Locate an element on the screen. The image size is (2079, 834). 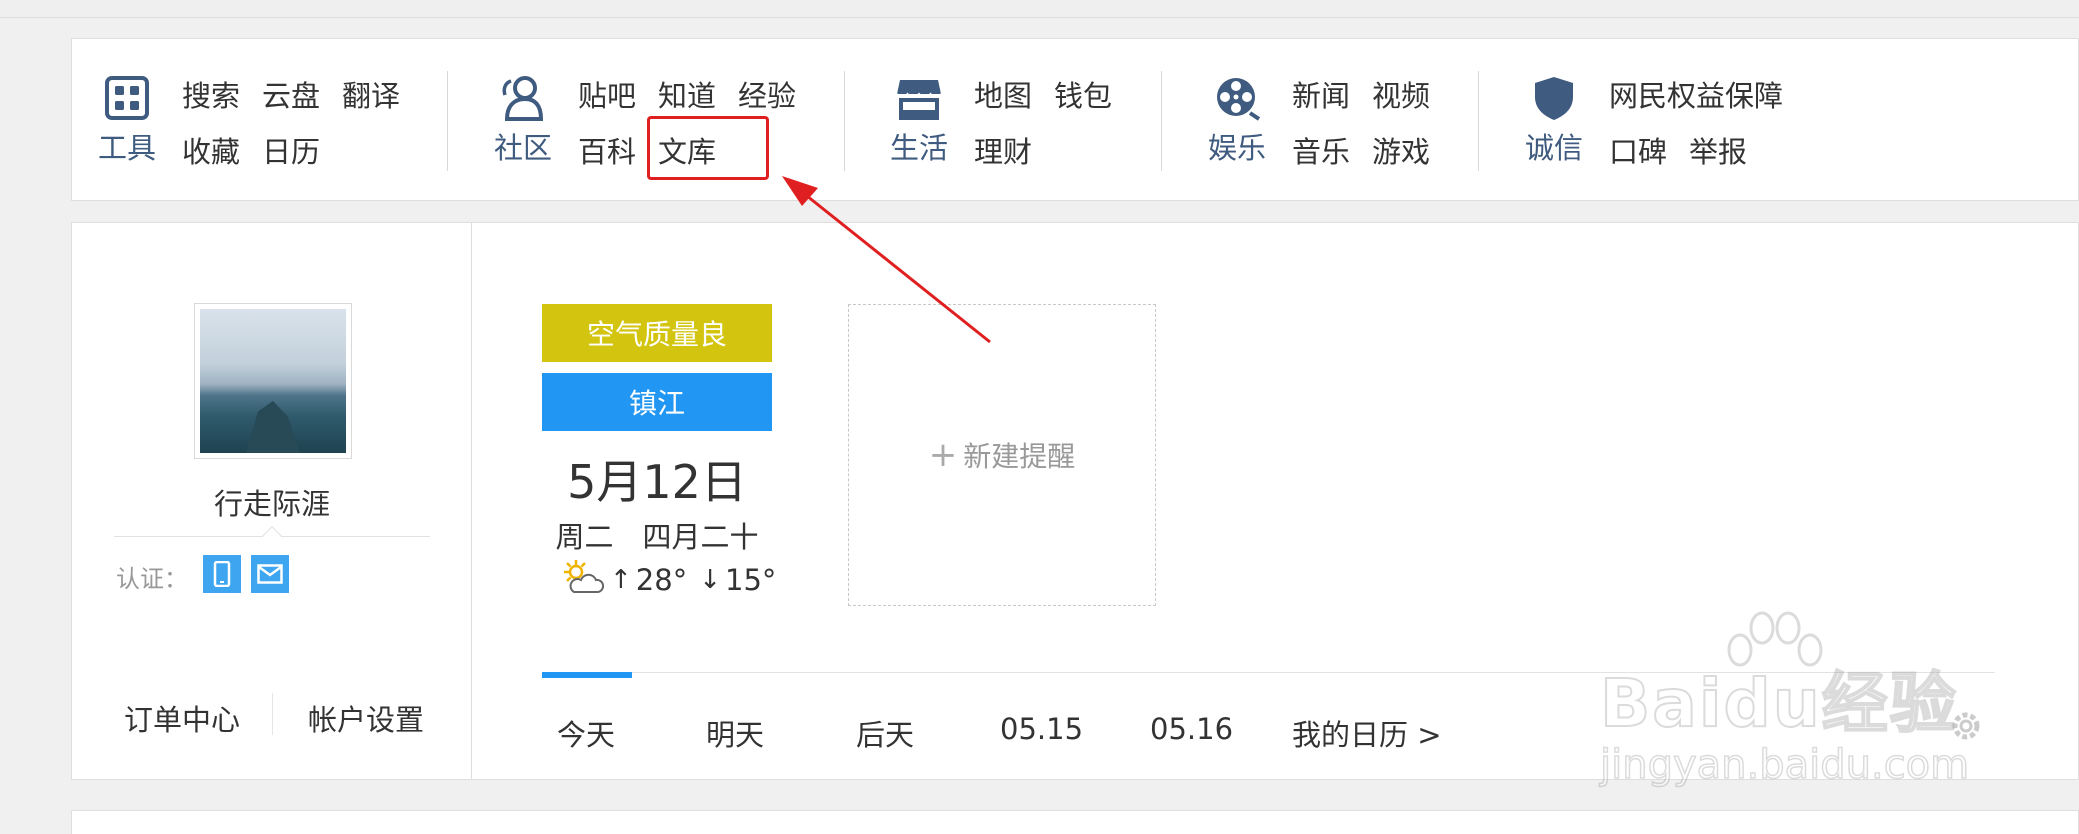
low-temp: 15° is located at coordinates (751, 580).